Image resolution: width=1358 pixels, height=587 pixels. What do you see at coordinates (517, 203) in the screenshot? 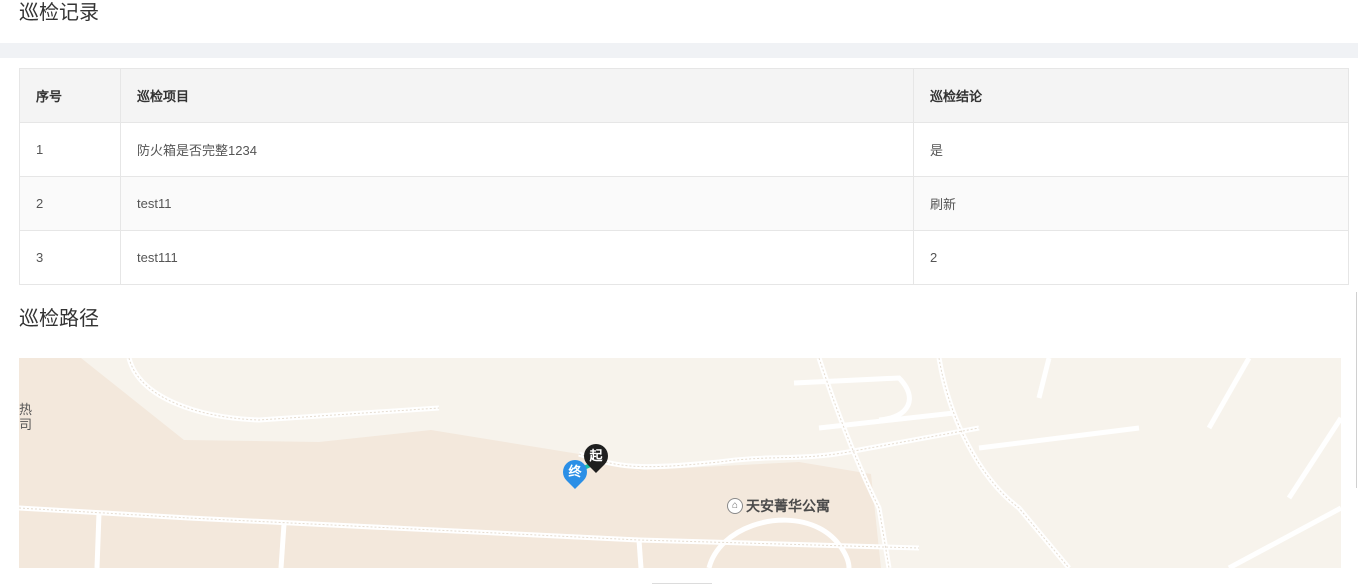
I see `cell-item: test11` at bounding box center [517, 203].